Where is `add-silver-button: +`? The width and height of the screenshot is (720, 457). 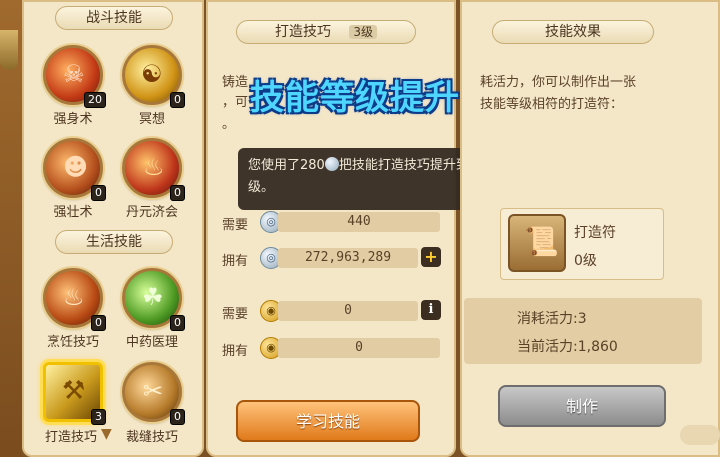 add-silver-button: + is located at coordinates (431, 257).